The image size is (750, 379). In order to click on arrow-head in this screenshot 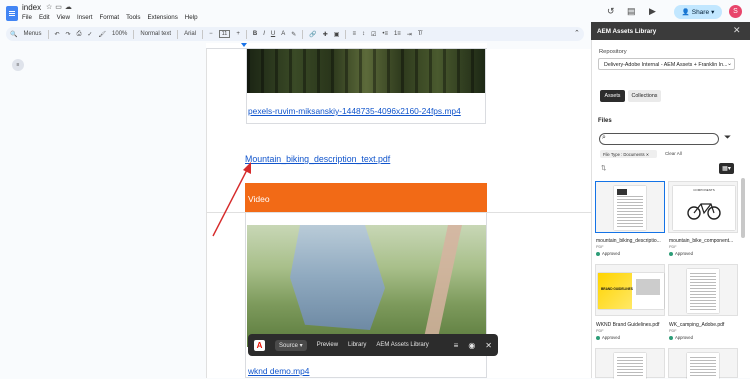, I will do `click(247, 168)`.